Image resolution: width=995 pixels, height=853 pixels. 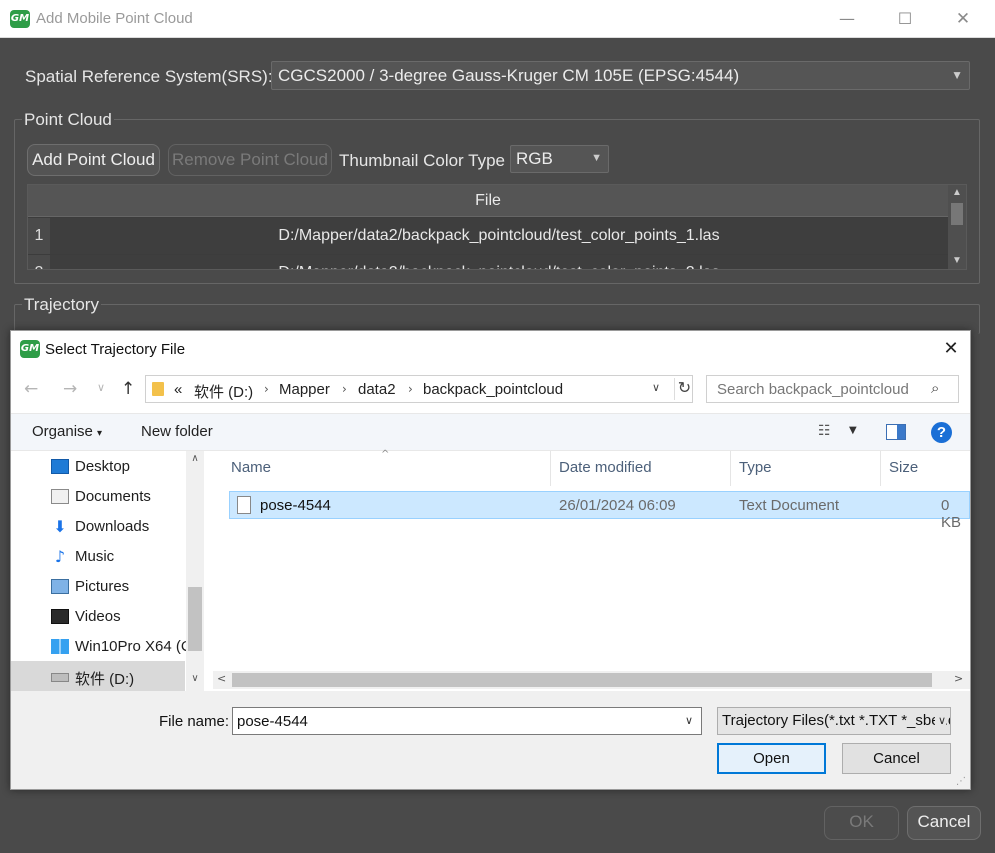 I want to click on scroll-down-icon: ∨, so click(x=195, y=678).